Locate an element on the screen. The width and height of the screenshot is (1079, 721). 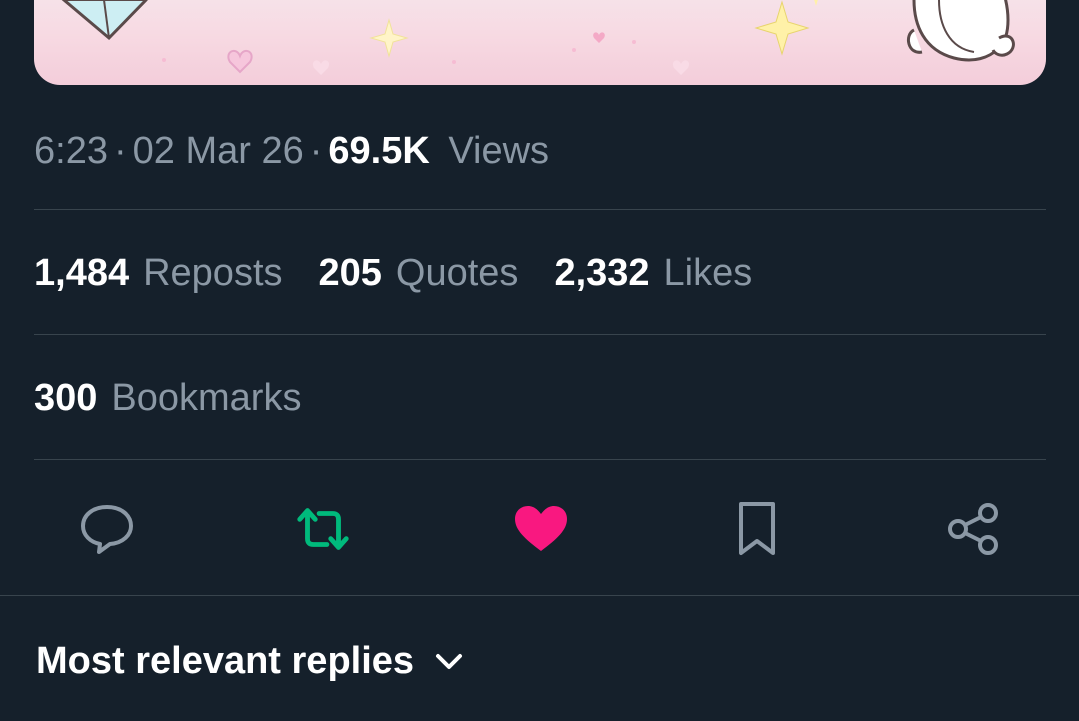
engagement-stats-row: 1,484 Reposts 205 Quotes 2,332 Likes is located at coordinates (411, 273).